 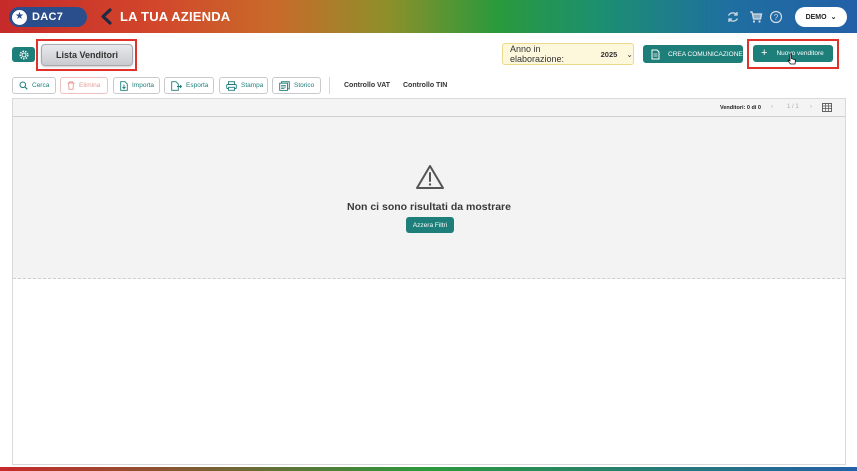 I want to click on help-icon: ?, so click(x=776, y=17).